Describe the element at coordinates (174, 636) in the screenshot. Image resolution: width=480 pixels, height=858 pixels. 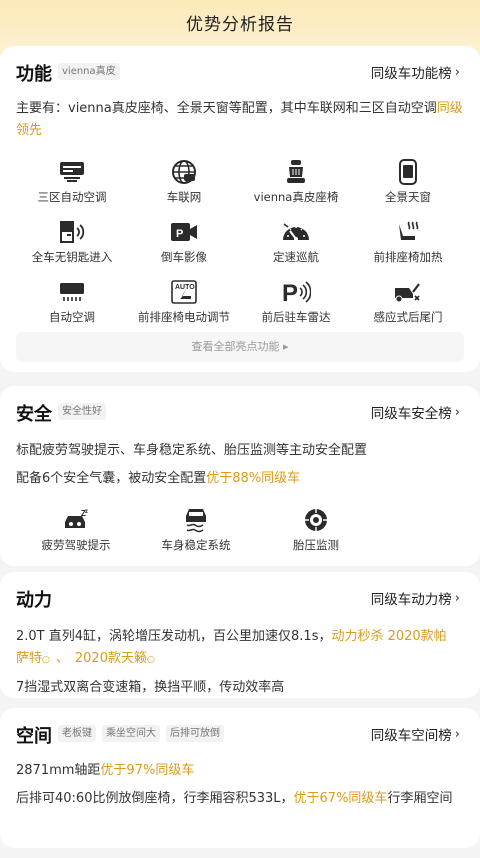
I see `power-line-1-text: 2.0T 直列4缸，涡轮增压发动机，百公里加速仅8.1s，` at that location.